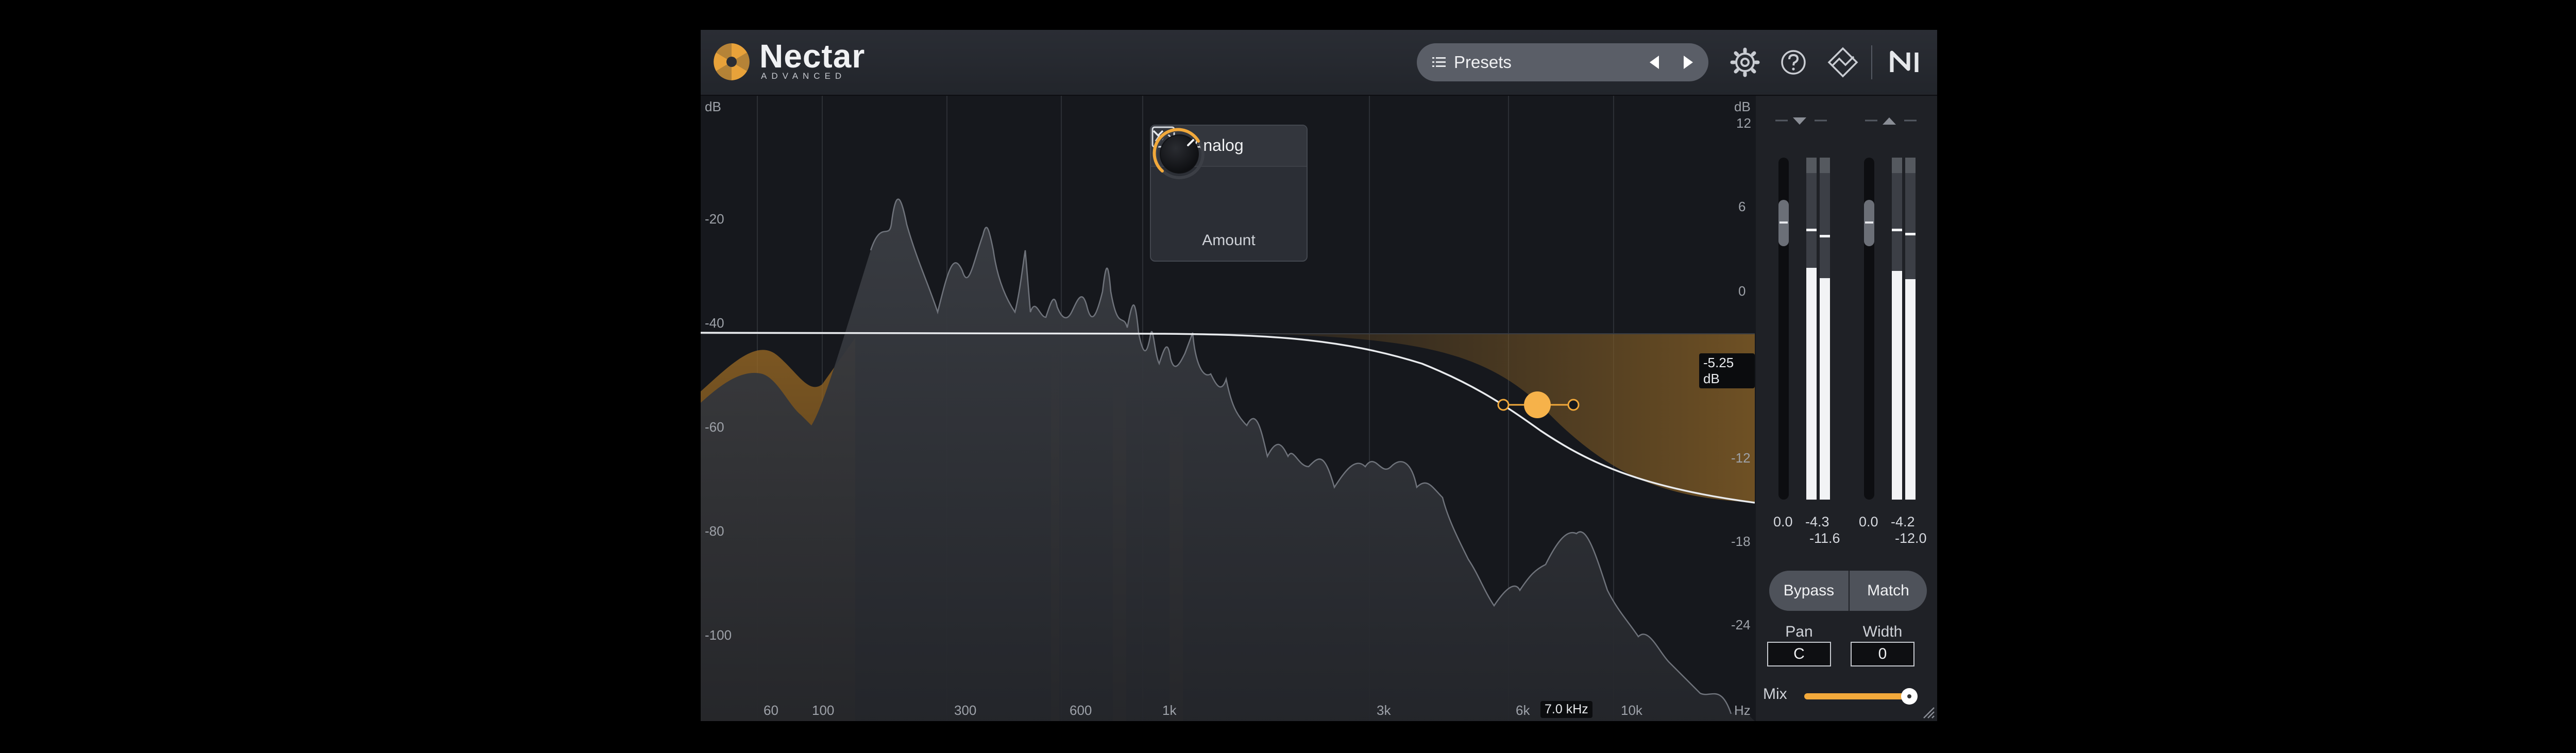 The width and height of the screenshot is (2576, 753). What do you see at coordinates (1846, 308) in the screenshot?
I see `meters-area` at bounding box center [1846, 308].